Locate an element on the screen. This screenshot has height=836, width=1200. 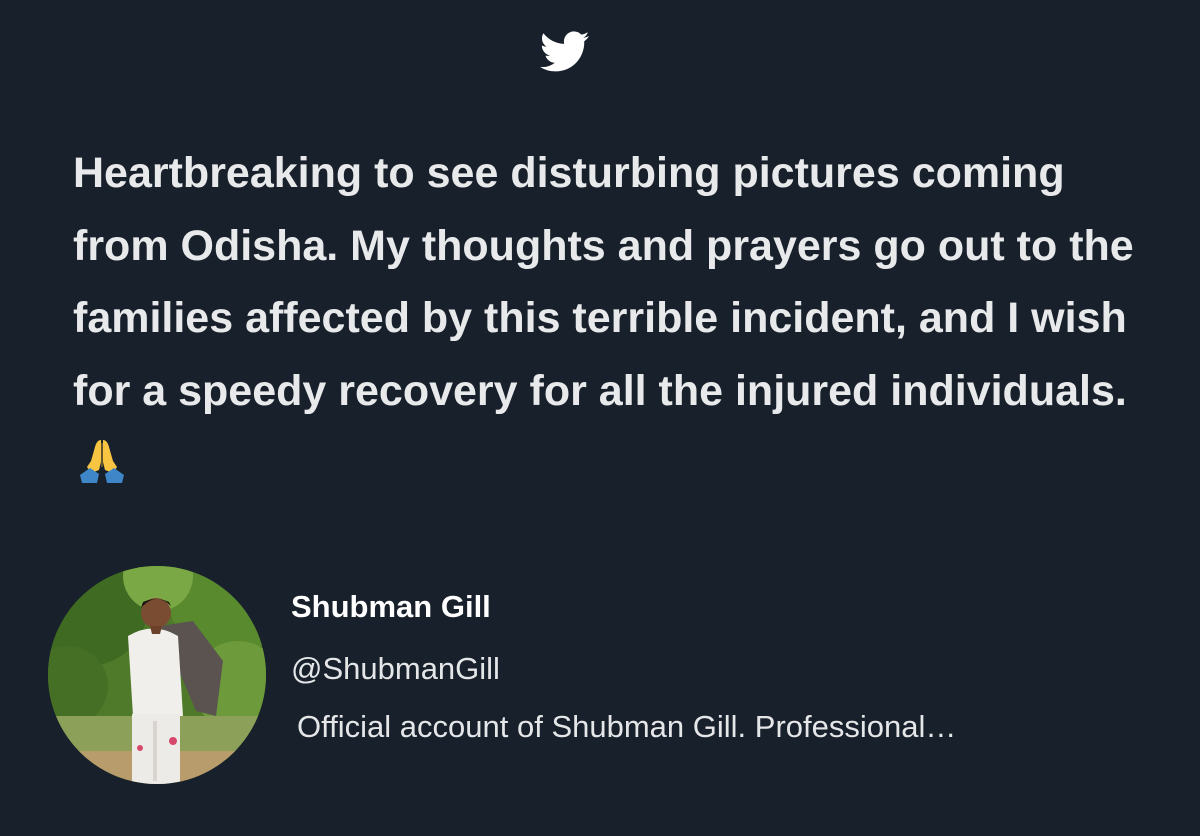
twitter-bird-icon is located at coordinates (565, 52).